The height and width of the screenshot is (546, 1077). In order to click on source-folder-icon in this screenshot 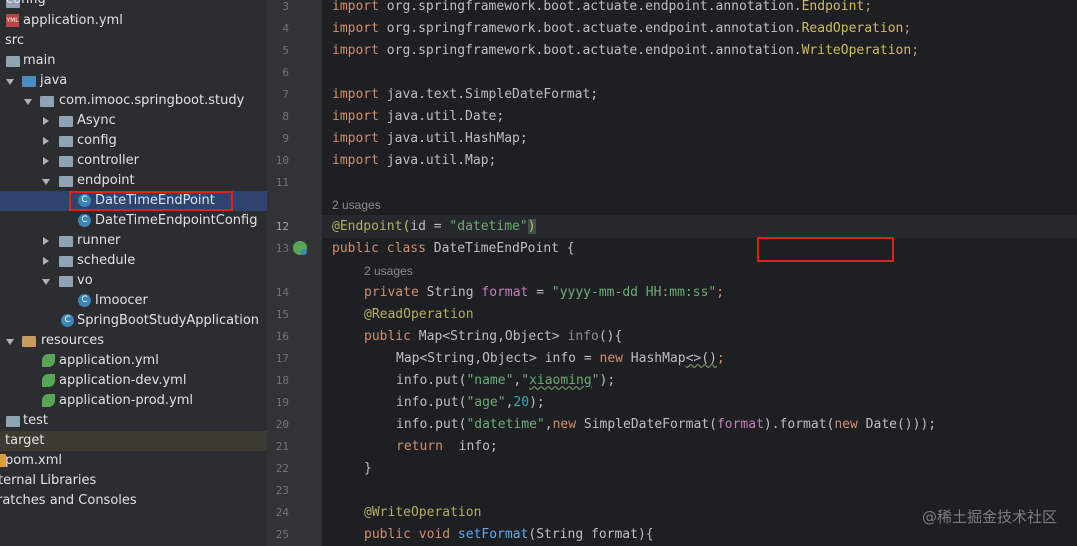, I will do `click(29, 81)`.